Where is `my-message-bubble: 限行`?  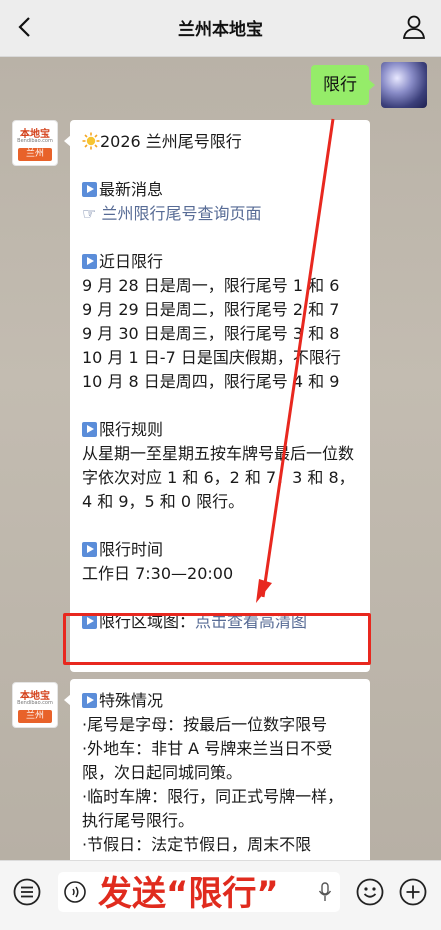
my-message-bubble: 限行 is located at coordinates (343, 85).